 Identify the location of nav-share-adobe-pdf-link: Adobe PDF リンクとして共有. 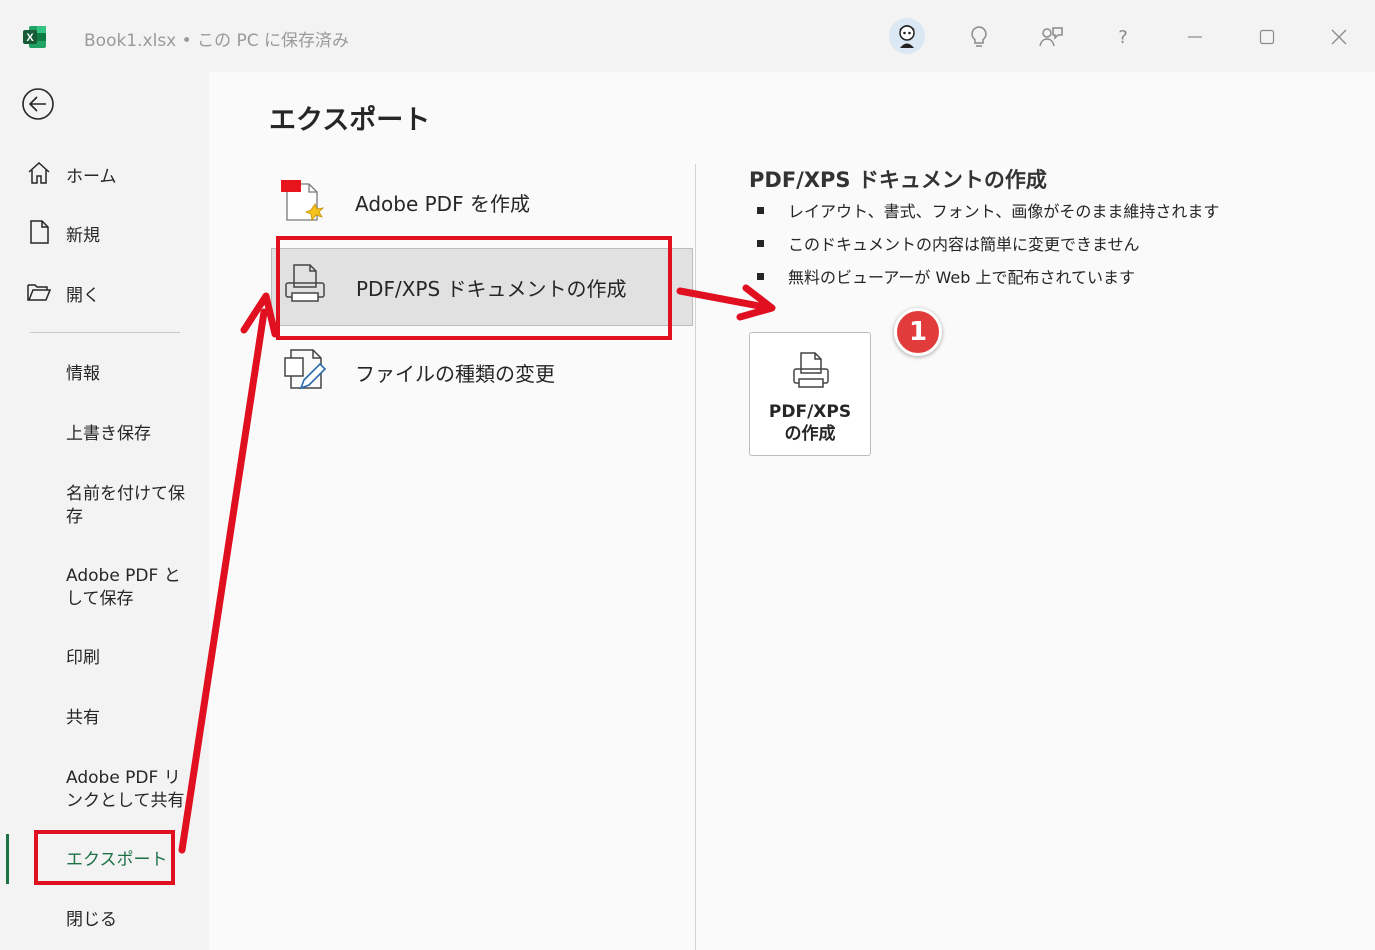
(126, 790).